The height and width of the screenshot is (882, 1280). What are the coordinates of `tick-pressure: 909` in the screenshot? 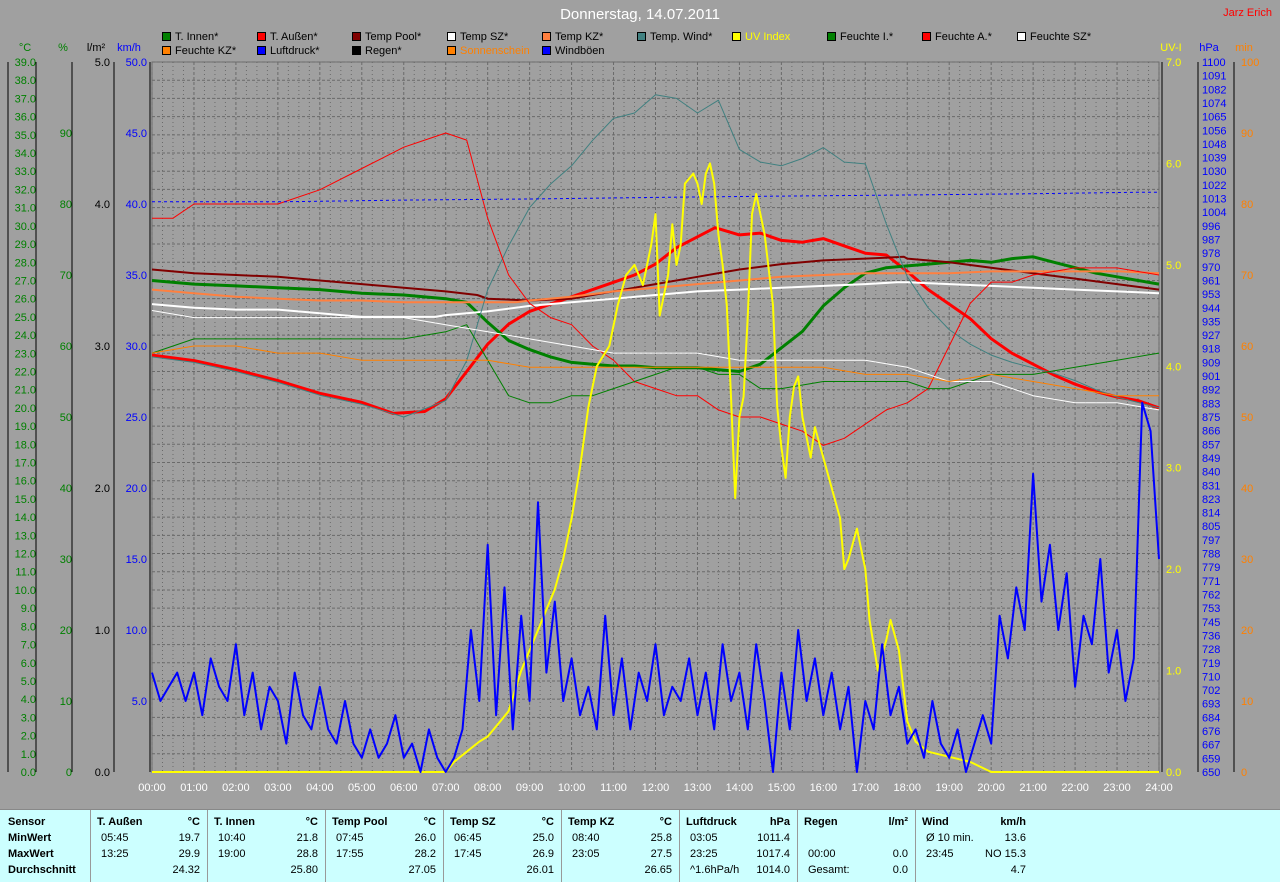 It's located at (1211, 363).